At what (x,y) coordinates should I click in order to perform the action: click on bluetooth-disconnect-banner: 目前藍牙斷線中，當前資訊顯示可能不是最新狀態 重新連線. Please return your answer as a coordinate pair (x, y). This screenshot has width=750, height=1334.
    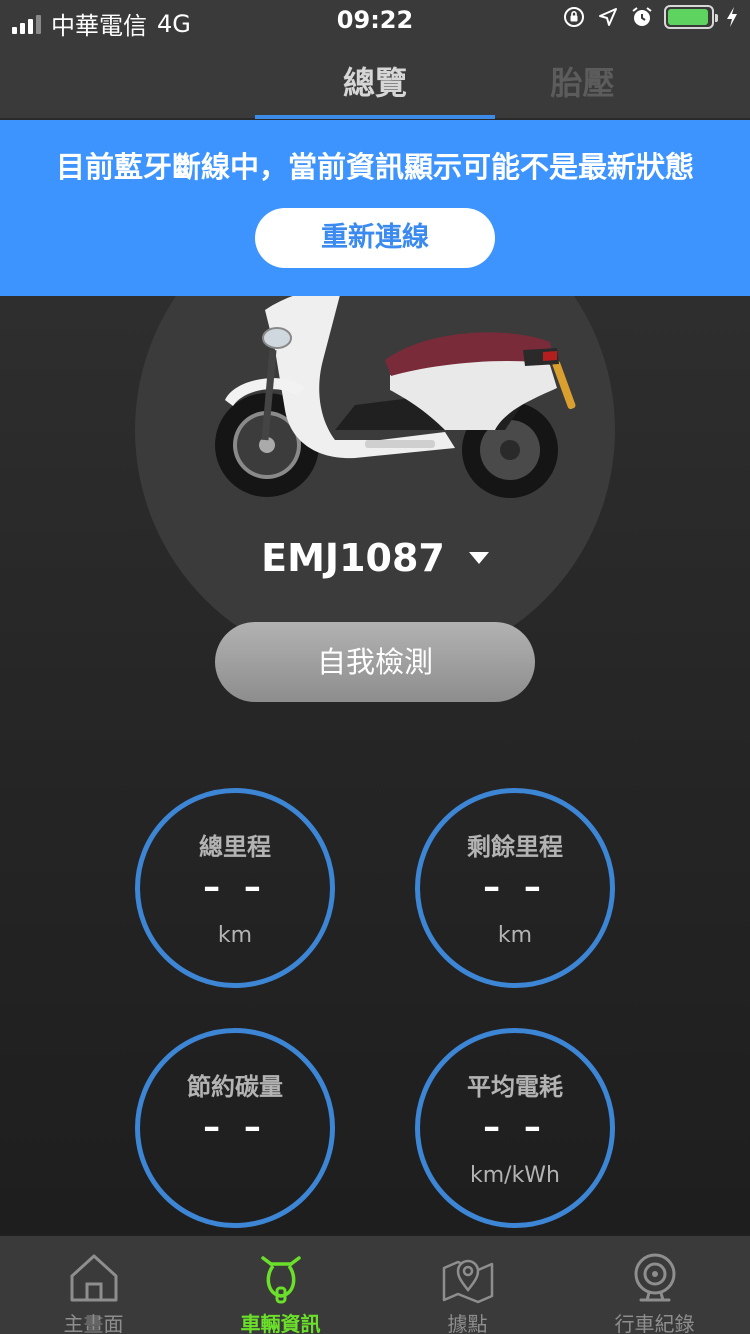
    Looking at the image, I should click on (375, 208).